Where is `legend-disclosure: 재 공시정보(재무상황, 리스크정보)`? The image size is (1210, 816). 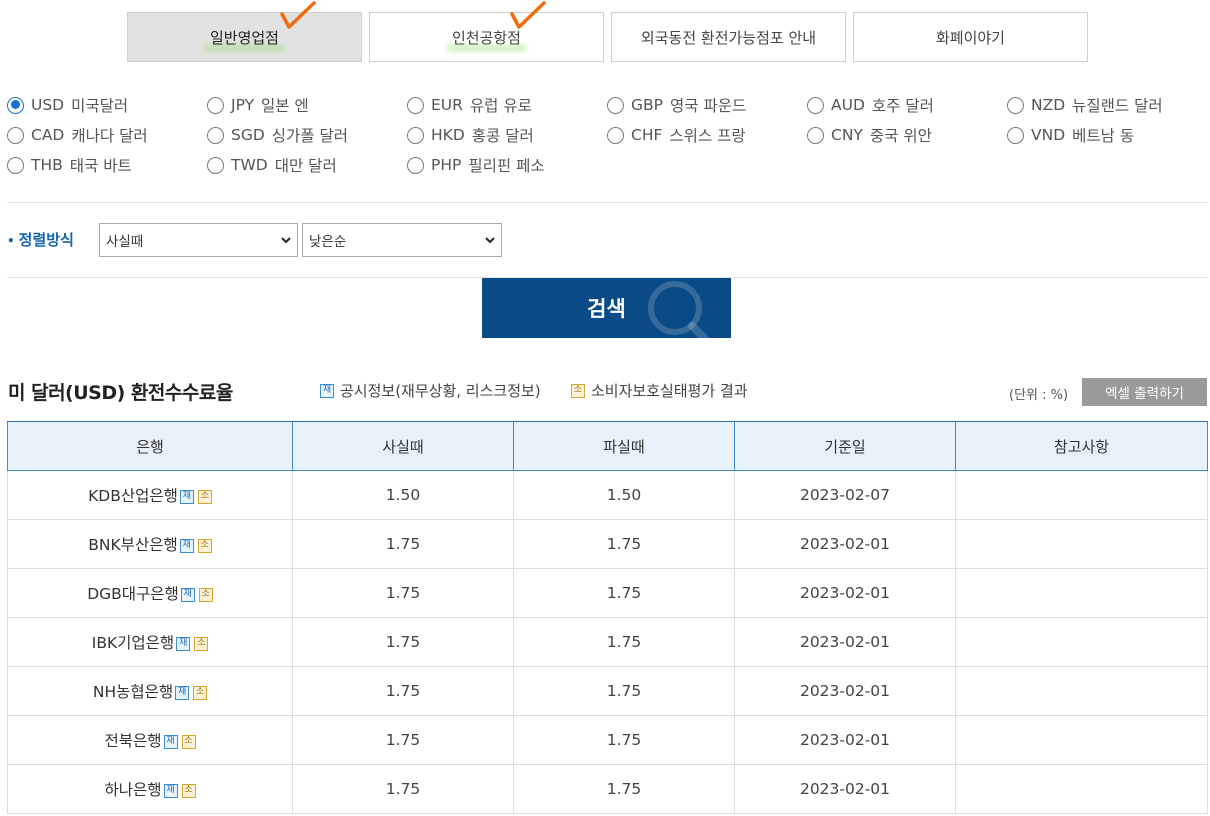 legend-disclosure: 재 공시정보(재무상황, 리스크정보) is located at coordinates (430, 390).